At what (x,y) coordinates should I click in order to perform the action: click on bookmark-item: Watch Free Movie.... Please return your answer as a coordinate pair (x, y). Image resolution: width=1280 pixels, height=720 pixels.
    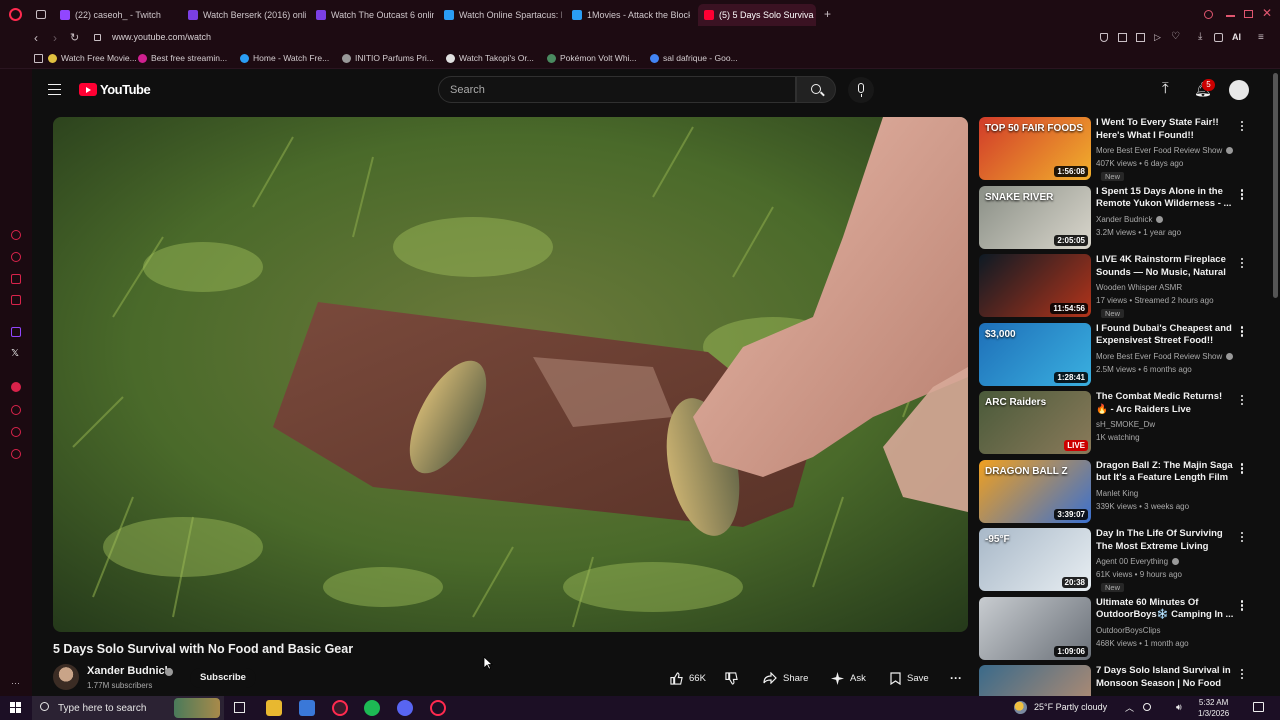
    Looking at the image, I should click on (92, 58).